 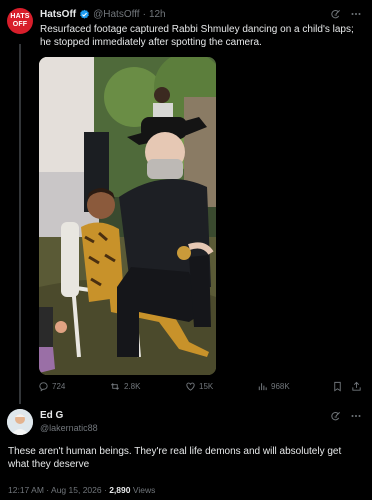 I want to click on hatsoff-avatar: HATS OFF, so click(x=20, y=21).